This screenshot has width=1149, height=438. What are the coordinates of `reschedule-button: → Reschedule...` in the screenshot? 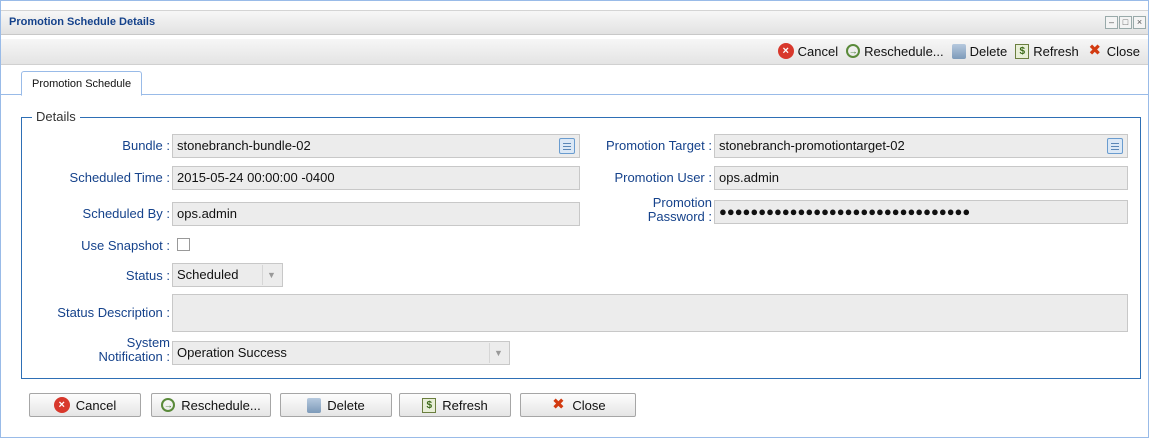 It's located at (211, 405).